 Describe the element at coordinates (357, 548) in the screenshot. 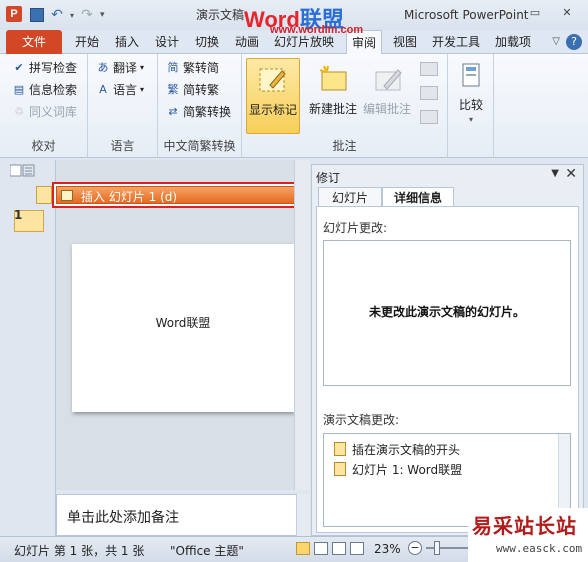

I see `slideshow-view-icon` at that location.